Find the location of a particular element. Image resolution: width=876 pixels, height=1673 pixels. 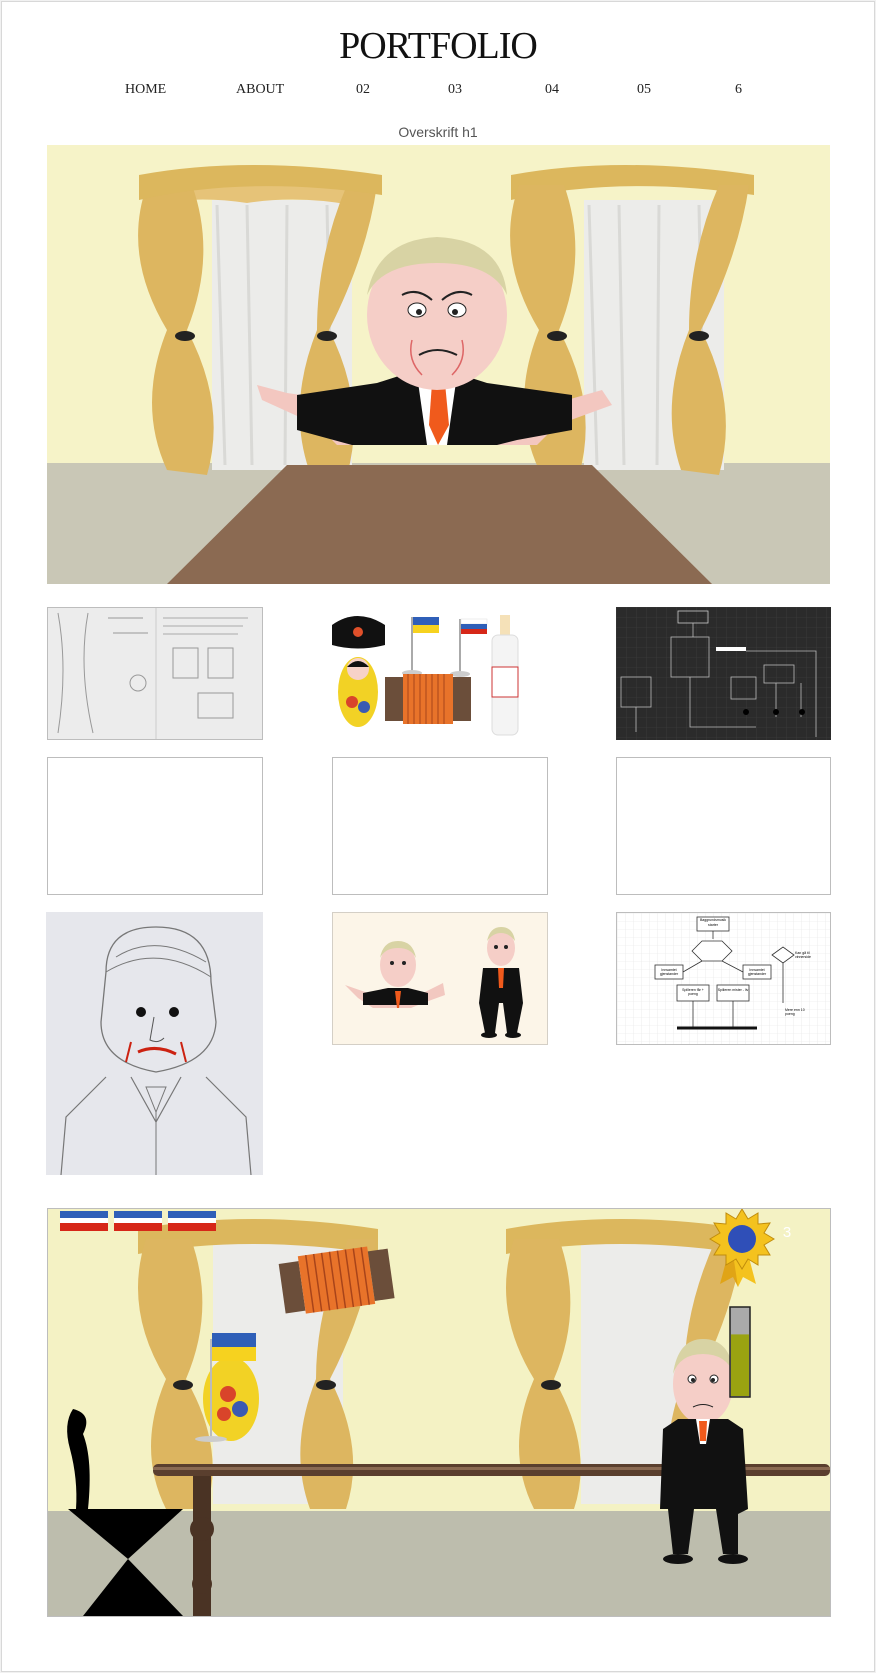

flow-start-node: Baggrundsmusik starter is located at coordinates (713, 922).